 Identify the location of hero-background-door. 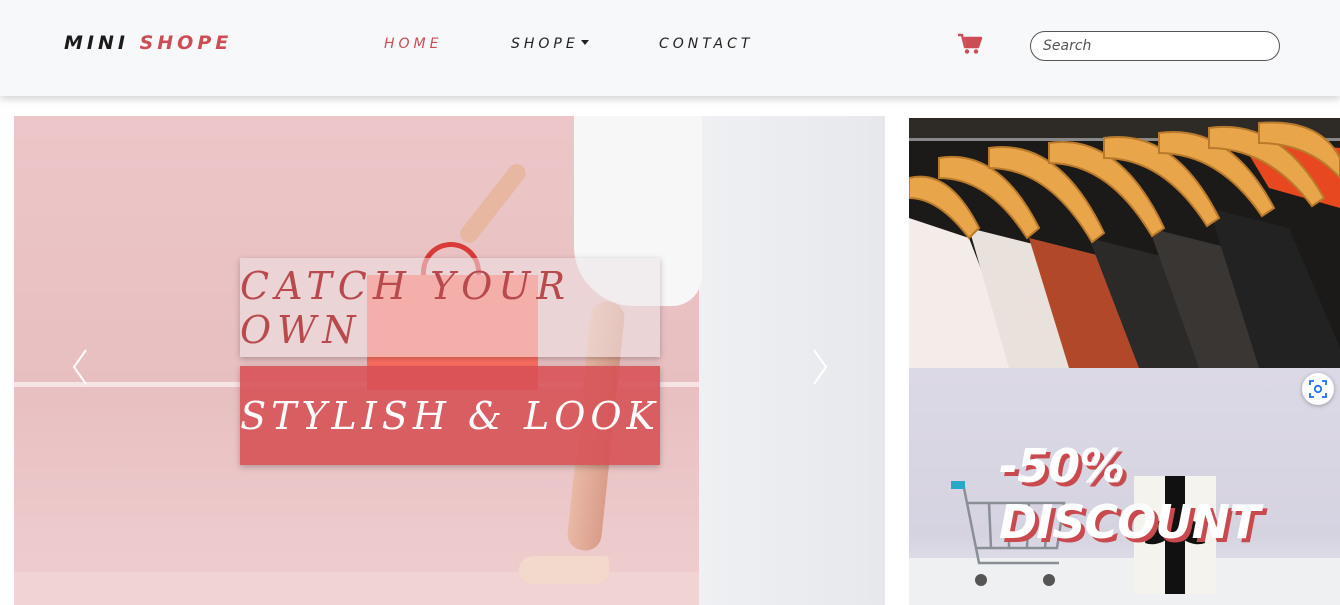
(792, 360).